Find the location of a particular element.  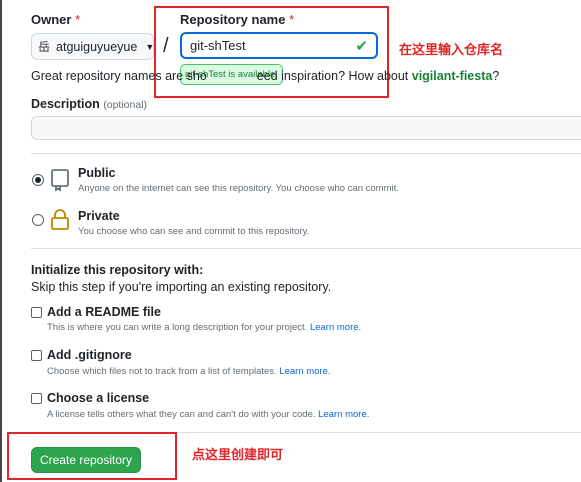

divider-middle is located at coordinates (306, 248).